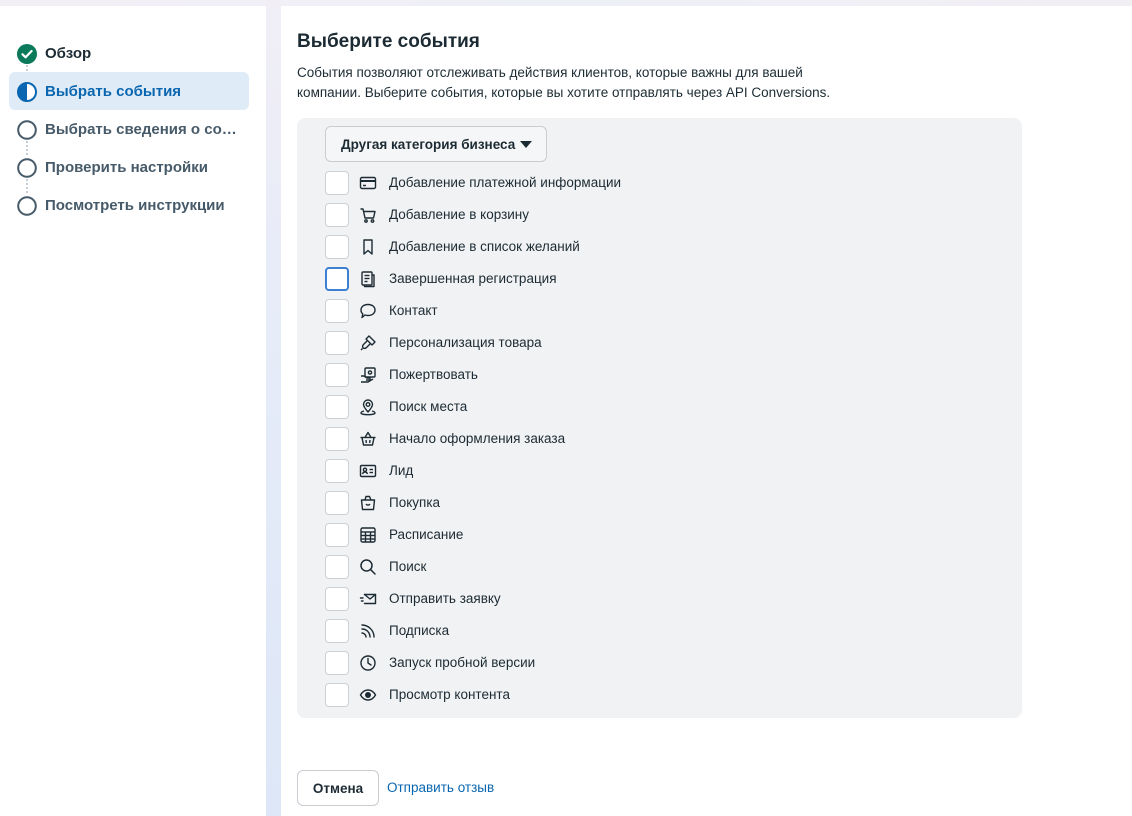 The image size is (1132, 816). What do you see at coordinates (368, 503) in the screenshot?
I see `shopping-bag-icon` at bounding box center [368, 503].